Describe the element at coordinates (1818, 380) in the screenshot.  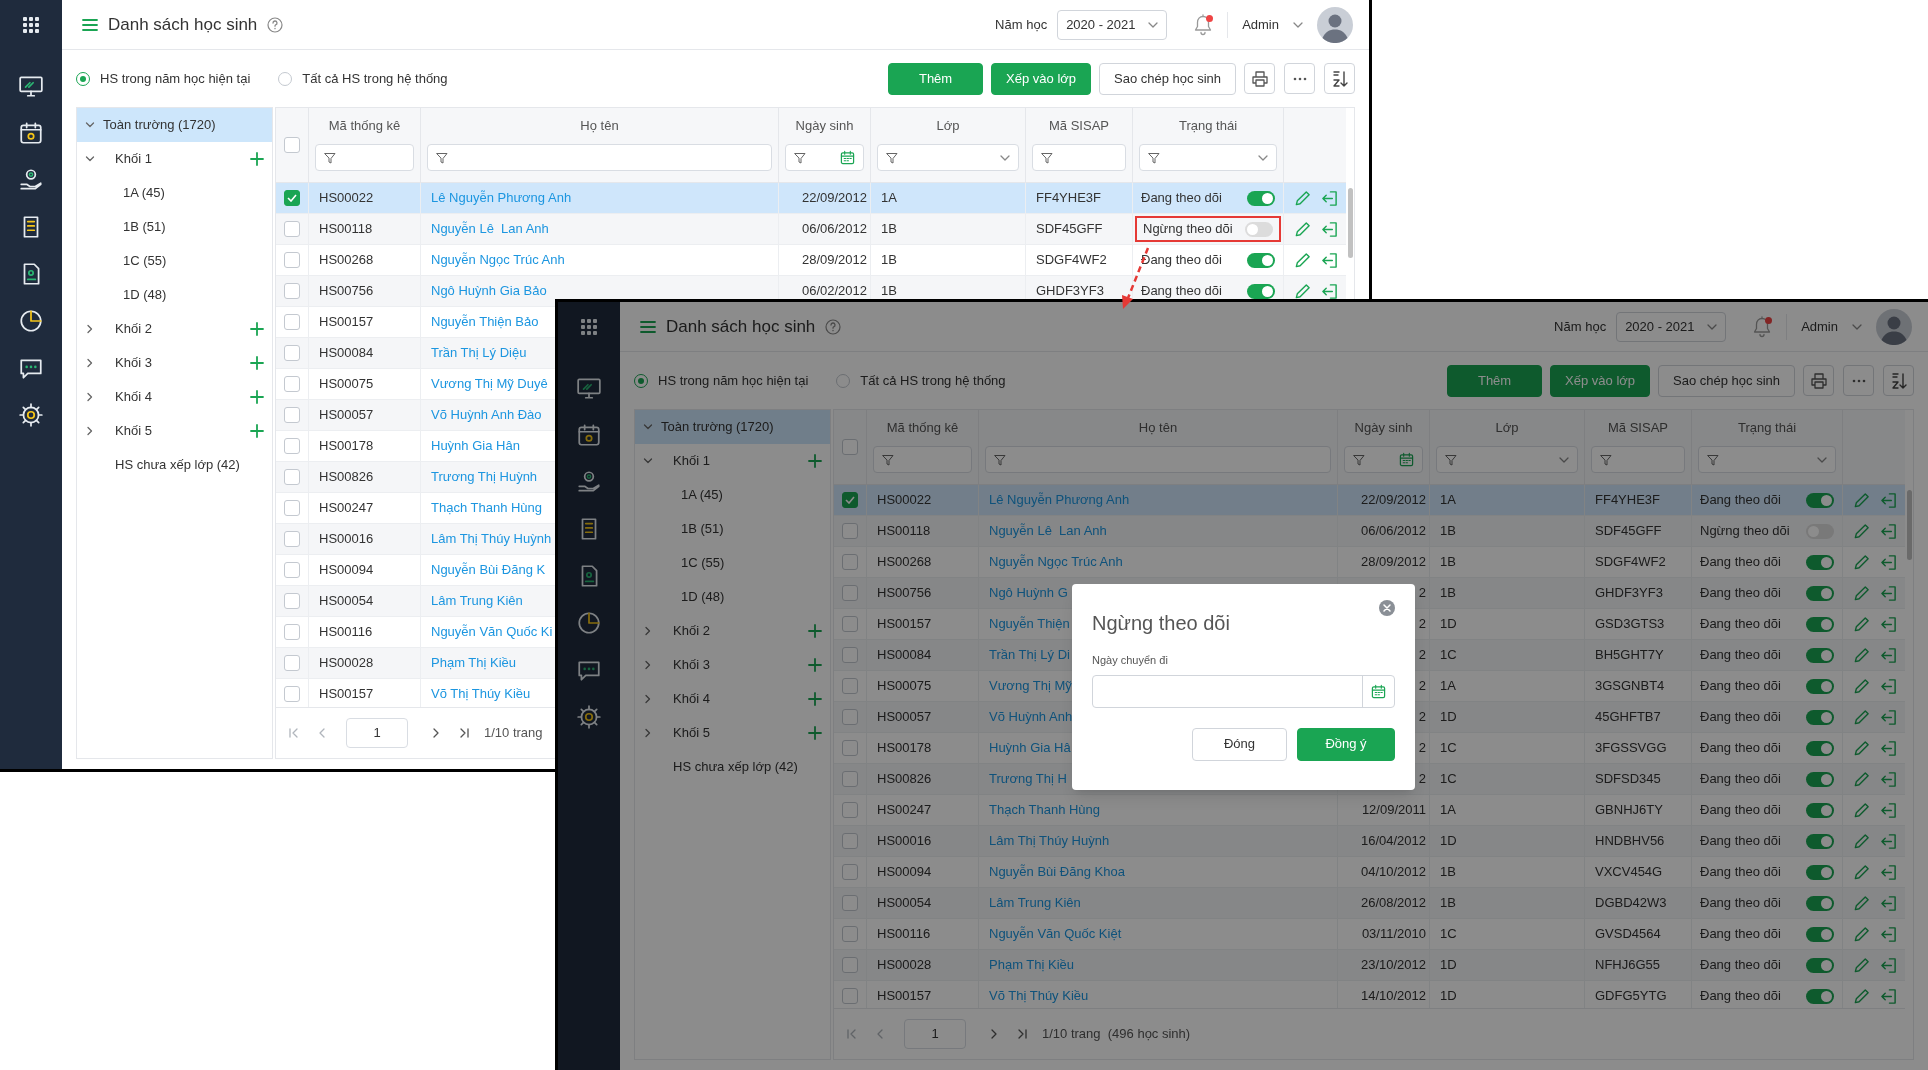
I see `print-button` at that location.